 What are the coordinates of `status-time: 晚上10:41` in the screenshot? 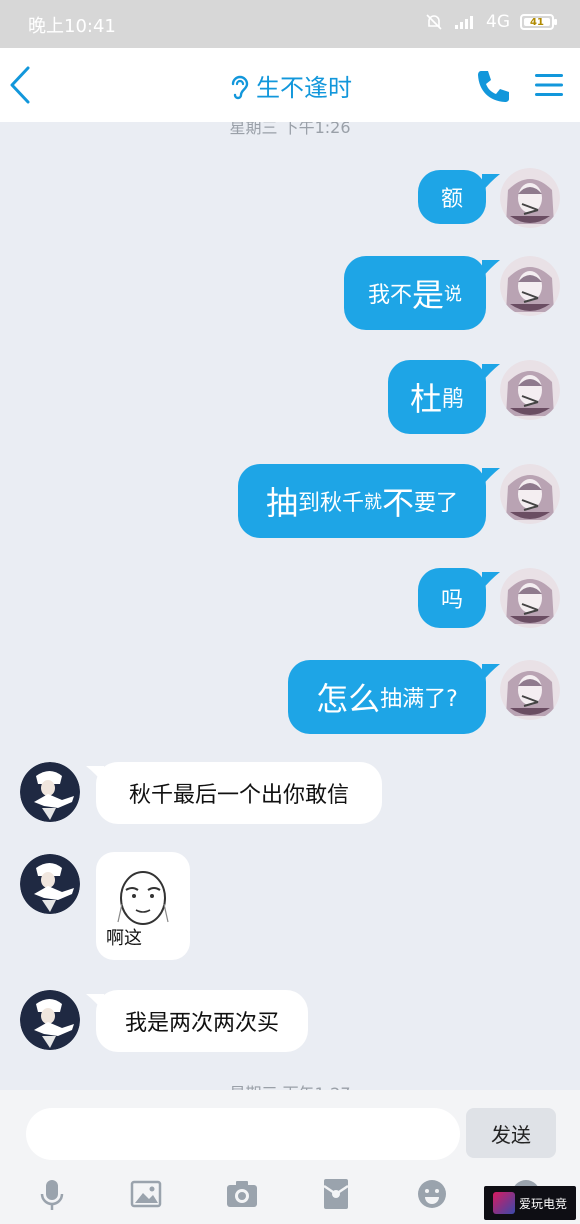 It's located at (72, 26).